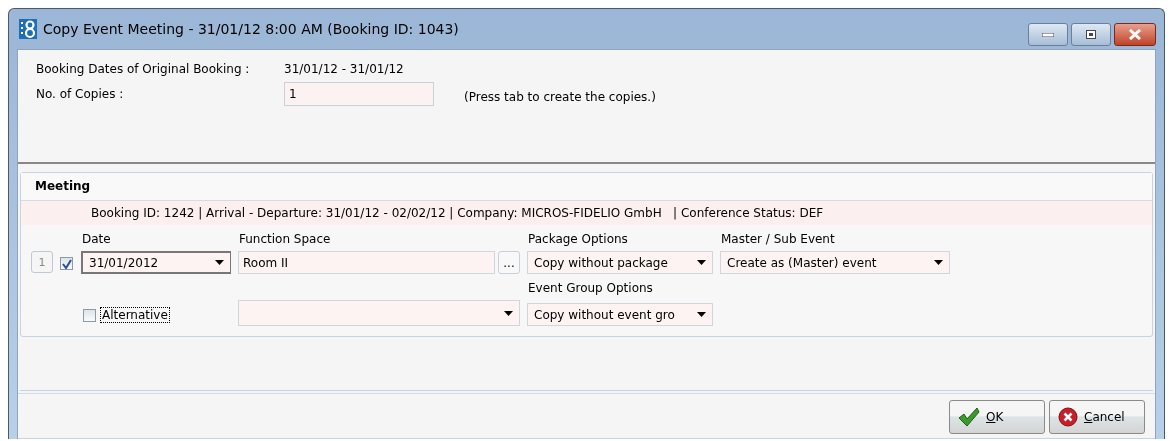  What do you see at coordinates (285, 239) in the screenshot?
I see `field-label: Function Space` at bounding box center [285, 239].